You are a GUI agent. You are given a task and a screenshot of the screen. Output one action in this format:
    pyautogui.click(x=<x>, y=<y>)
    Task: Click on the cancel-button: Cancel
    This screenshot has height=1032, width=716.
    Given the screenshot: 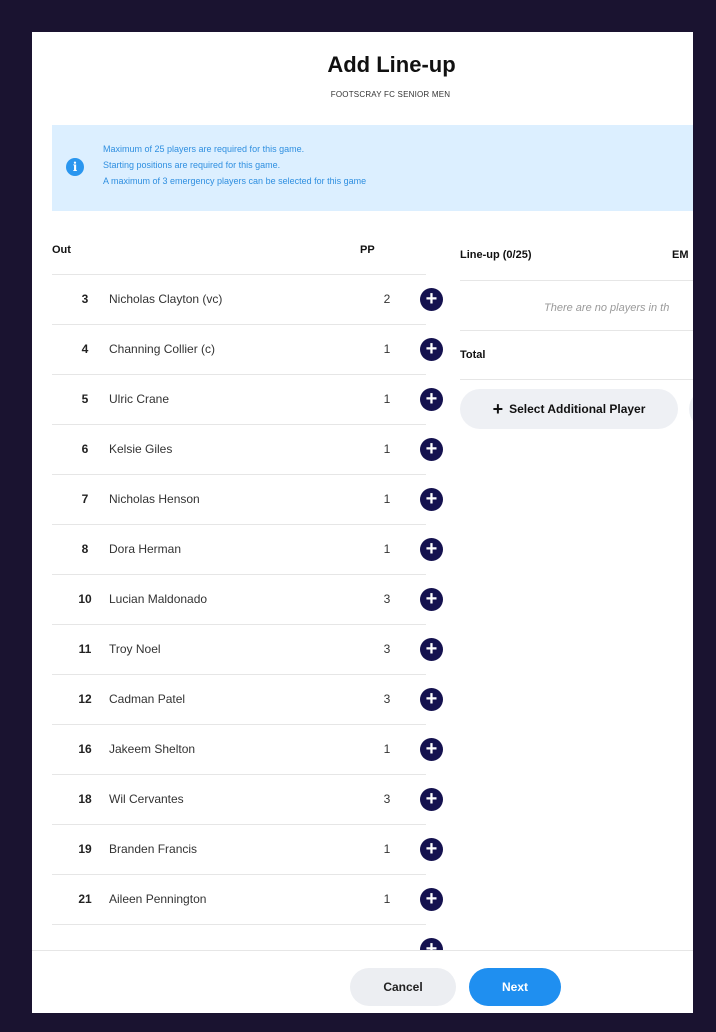 What is the action you would take?
    pyautogui.click(x=403, y=987)
    